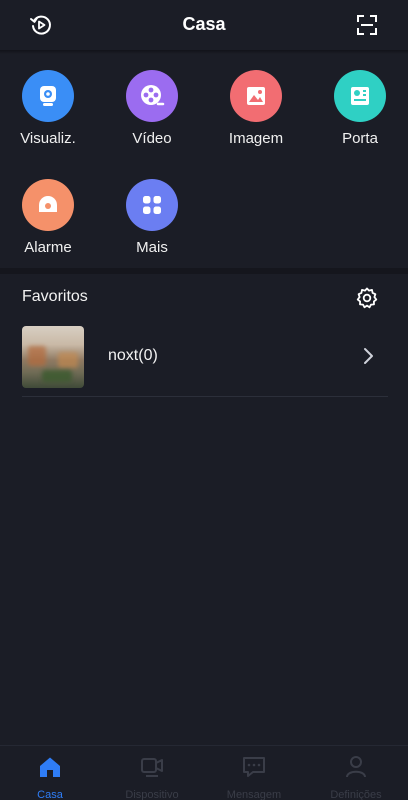 The height and width of the screenshot is (800, 408). Describe the element at coordinates (356, 794) in the screenshot. I see `tab-label: Definições` at that location.